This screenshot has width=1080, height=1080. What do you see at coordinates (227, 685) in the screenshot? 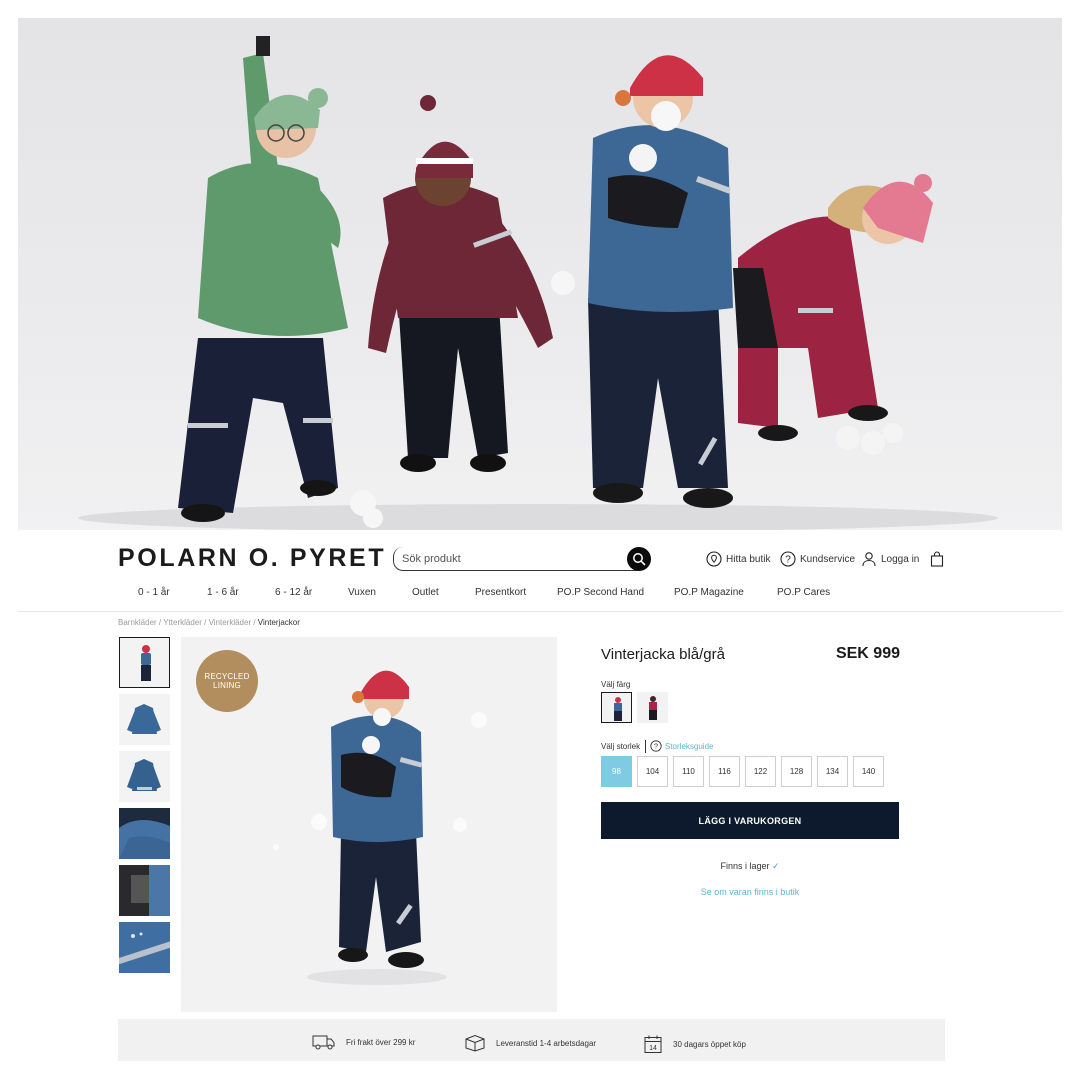
I see `badge-line-2: LINING` at bounding box center [227, 685].